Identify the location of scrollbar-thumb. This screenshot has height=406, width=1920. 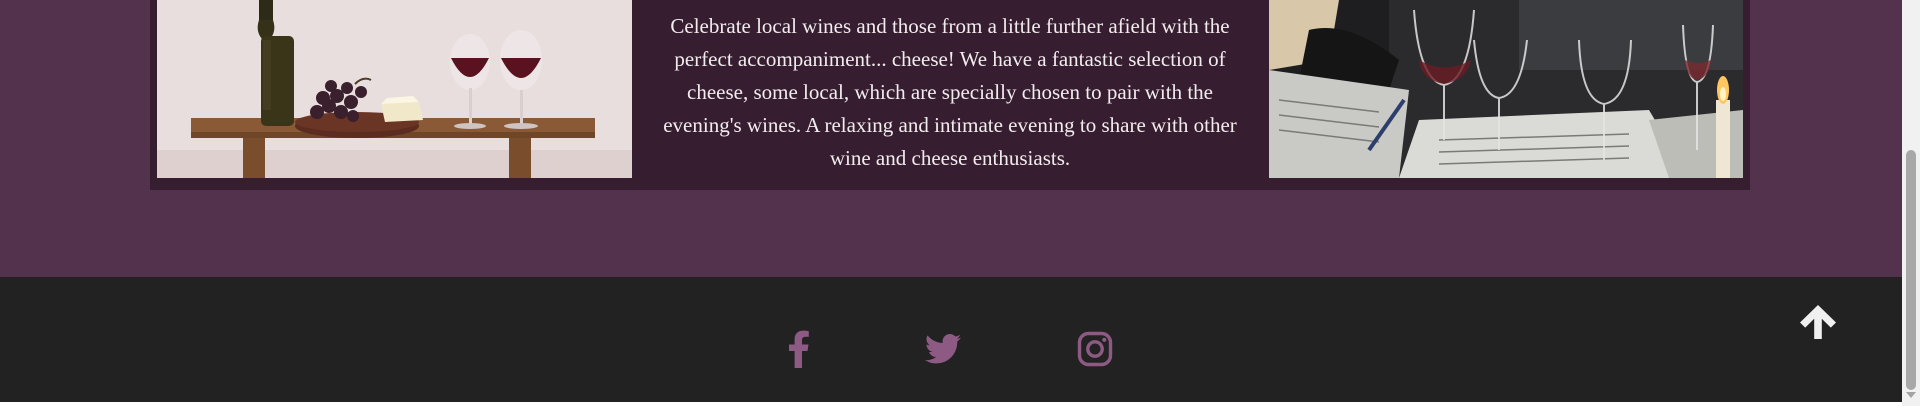
(1911, 270).